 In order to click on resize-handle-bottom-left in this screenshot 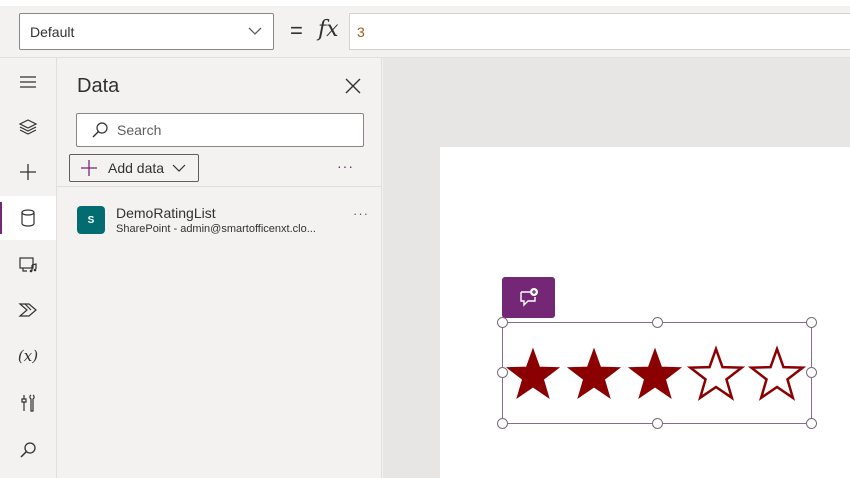, I will do `click(502, 423)`.